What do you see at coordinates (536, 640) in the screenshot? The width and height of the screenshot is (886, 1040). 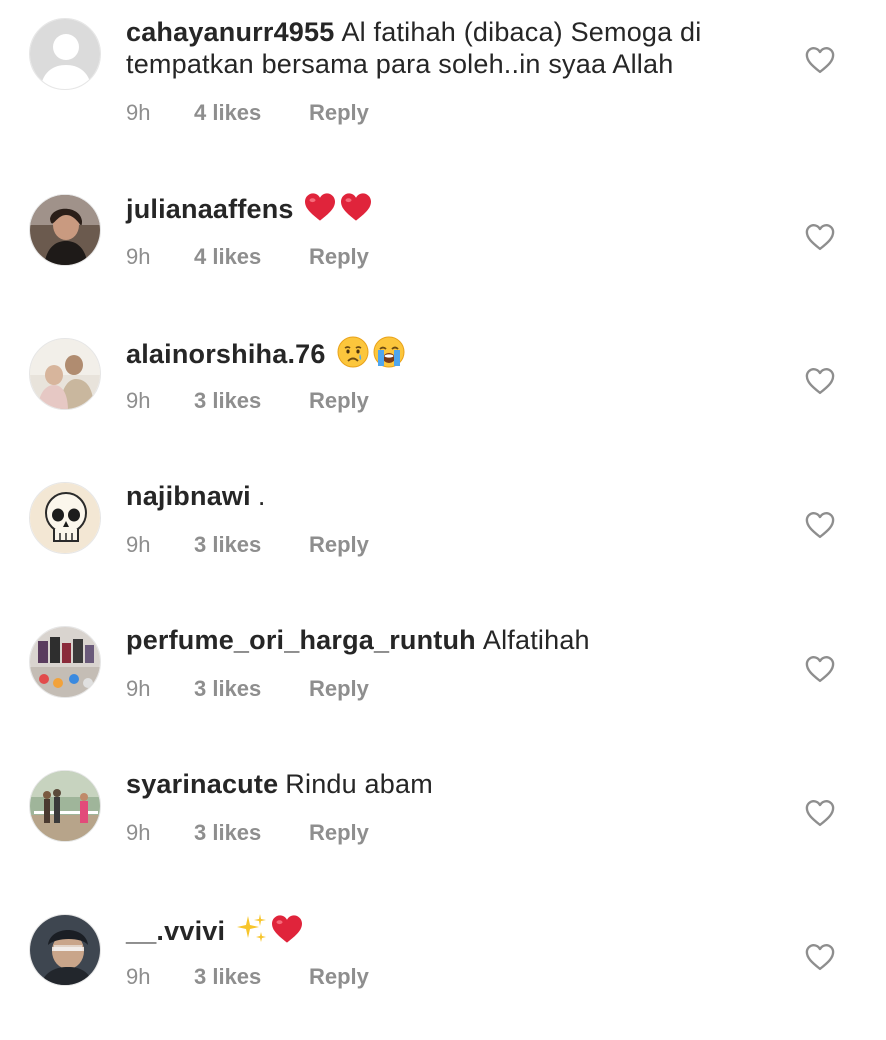 I see `comment-body: Alfatihah` at bounding box center [536, 640].